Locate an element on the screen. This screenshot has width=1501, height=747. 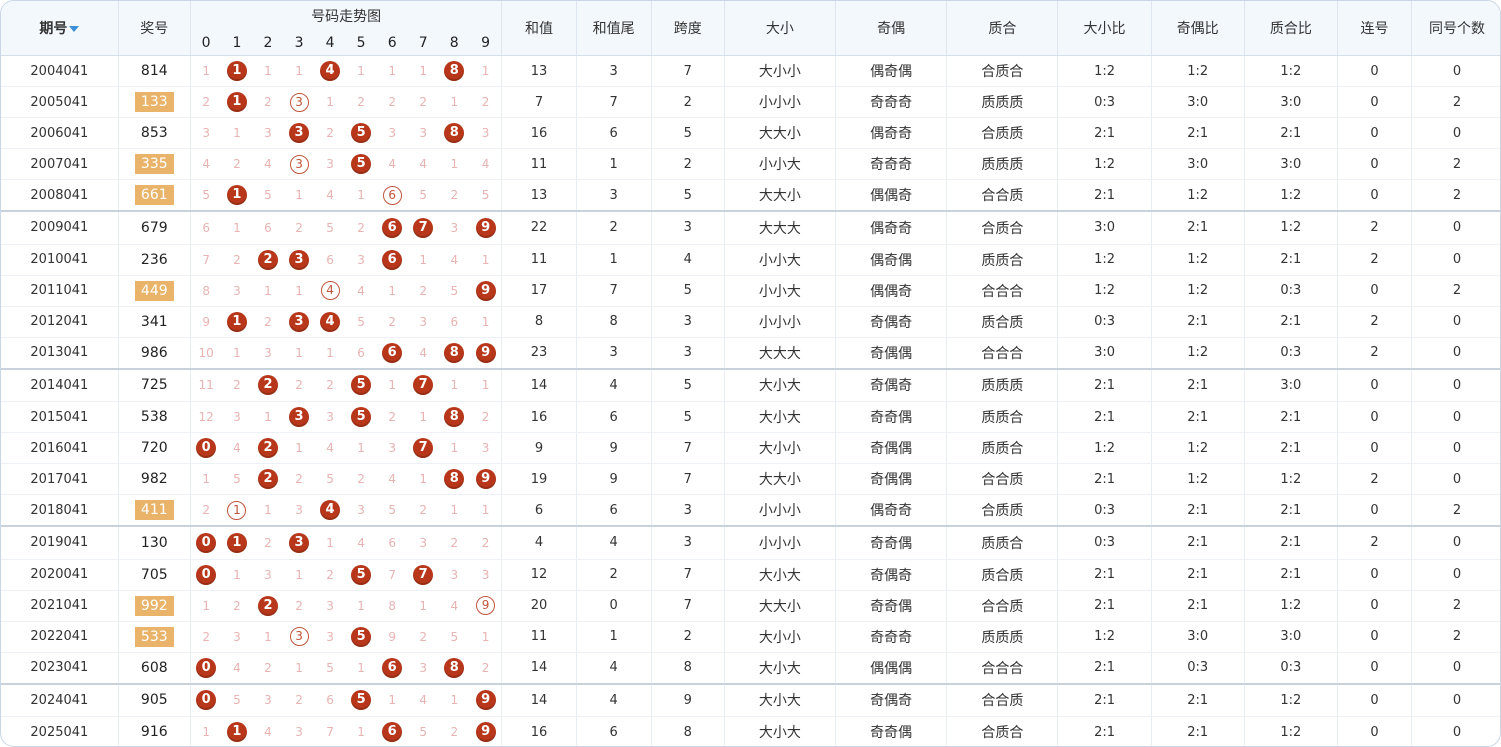
prize-cell: 133 is located at coordinates (154, 102).